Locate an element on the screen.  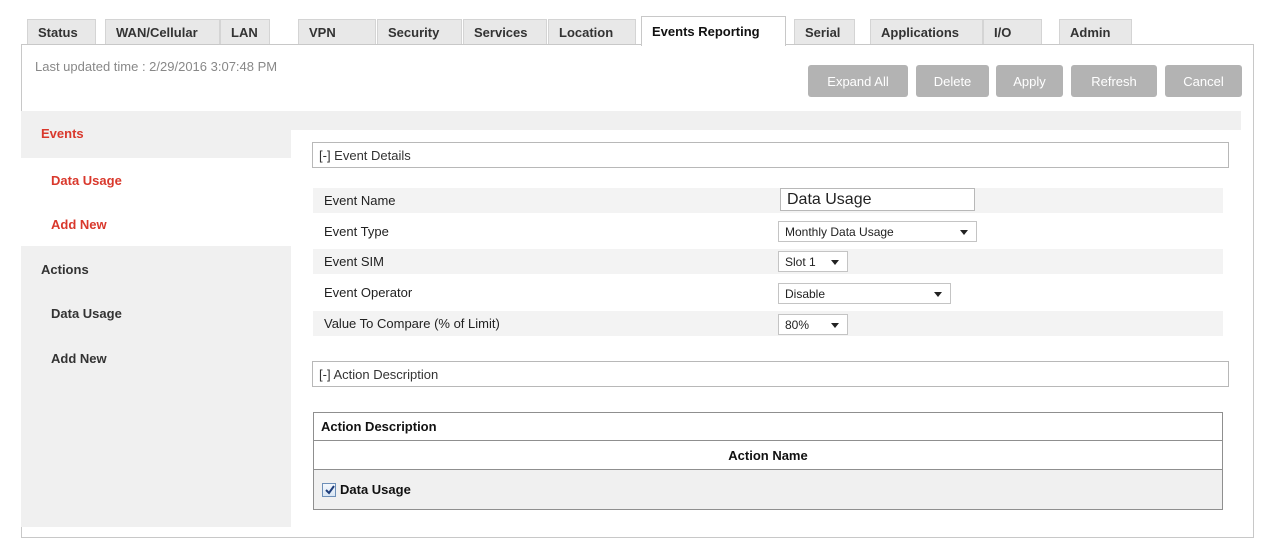
event-operator-value: Disable is located at coordinates (805, 293).